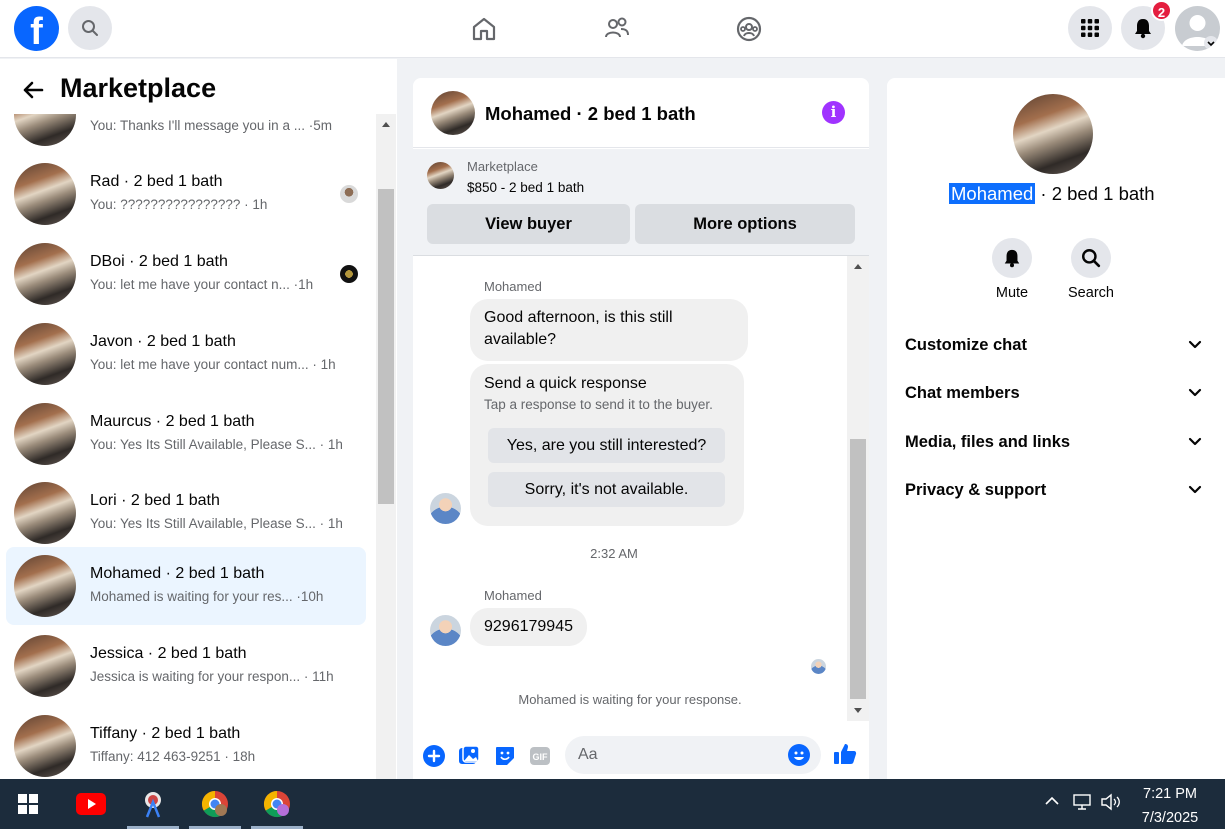 This screenshot has height=829, width=1225. Describe the element at coordinates (215, 804) in the screenshot. I see `chrome-taskbar-app` at that location.